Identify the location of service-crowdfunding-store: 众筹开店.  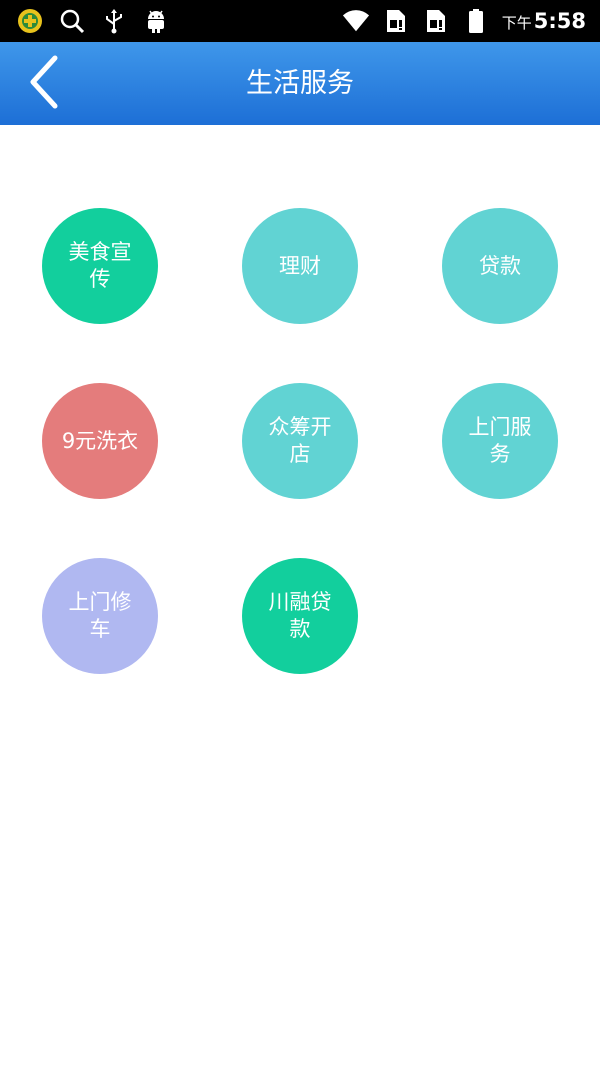
(300, 441).